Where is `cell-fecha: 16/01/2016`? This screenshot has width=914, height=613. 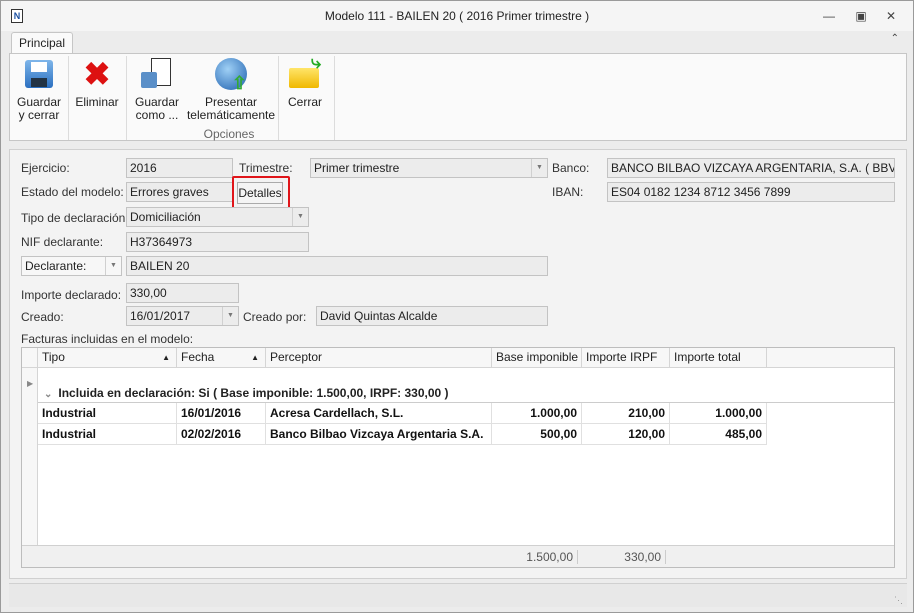
cell-fecha: 16/01/2016 is located at coordinates (221, 413).